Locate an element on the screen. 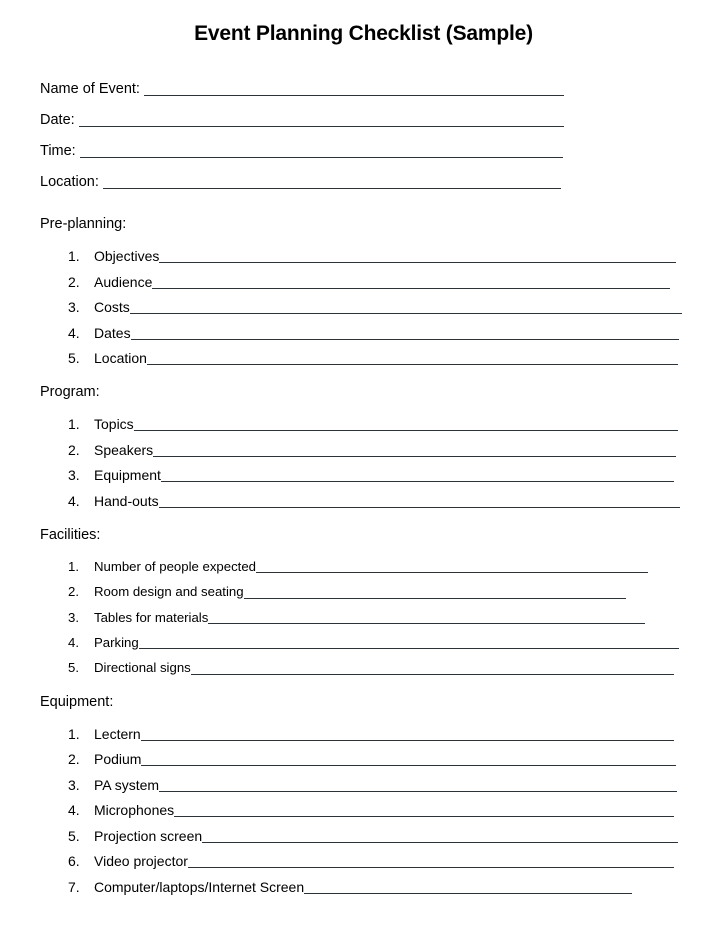 The width and height of the screenshot is (727, 941). list-item-label: Dates is located at coordinates (112, 332).